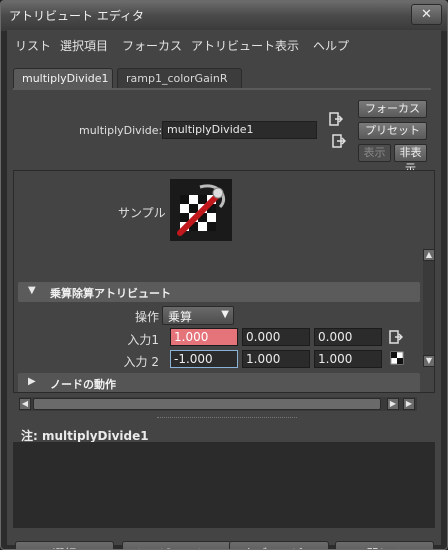  I want to click on node-name-label: multiplyDivide:, so click(121, 130).